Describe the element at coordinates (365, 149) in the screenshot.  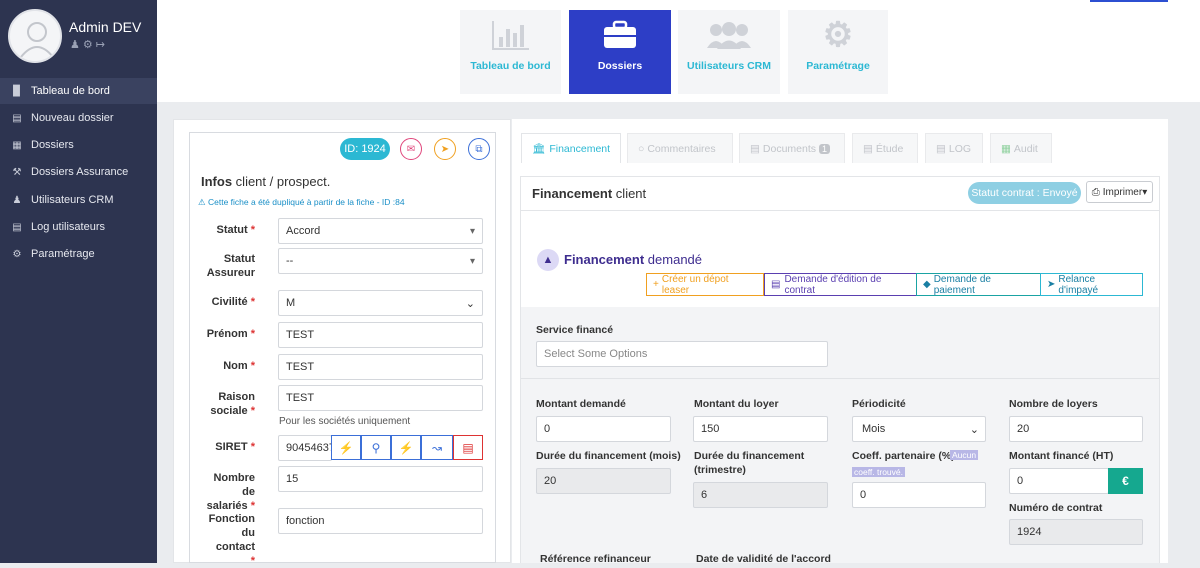
I see `id-badge: ID: 1924` at that location.